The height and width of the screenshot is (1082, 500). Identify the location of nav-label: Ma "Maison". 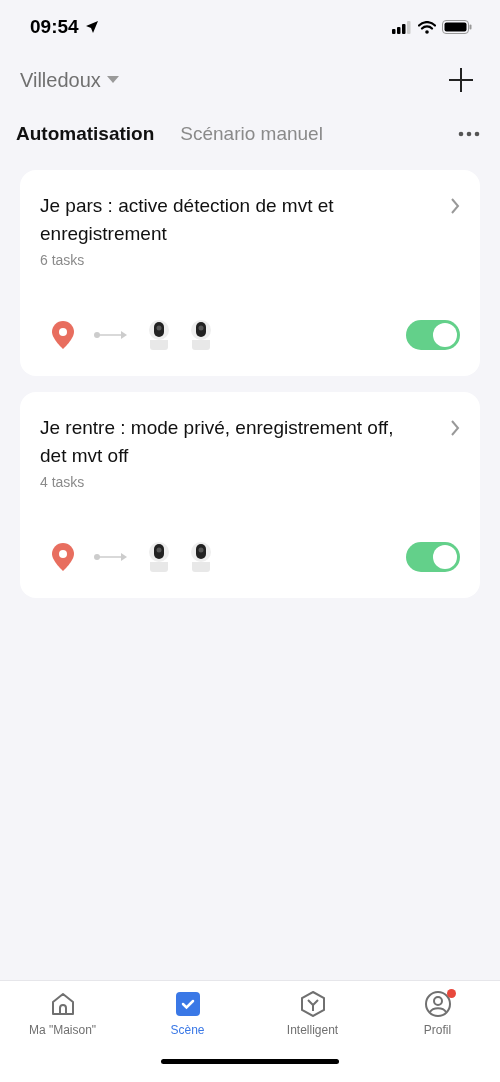
(62, 1030).